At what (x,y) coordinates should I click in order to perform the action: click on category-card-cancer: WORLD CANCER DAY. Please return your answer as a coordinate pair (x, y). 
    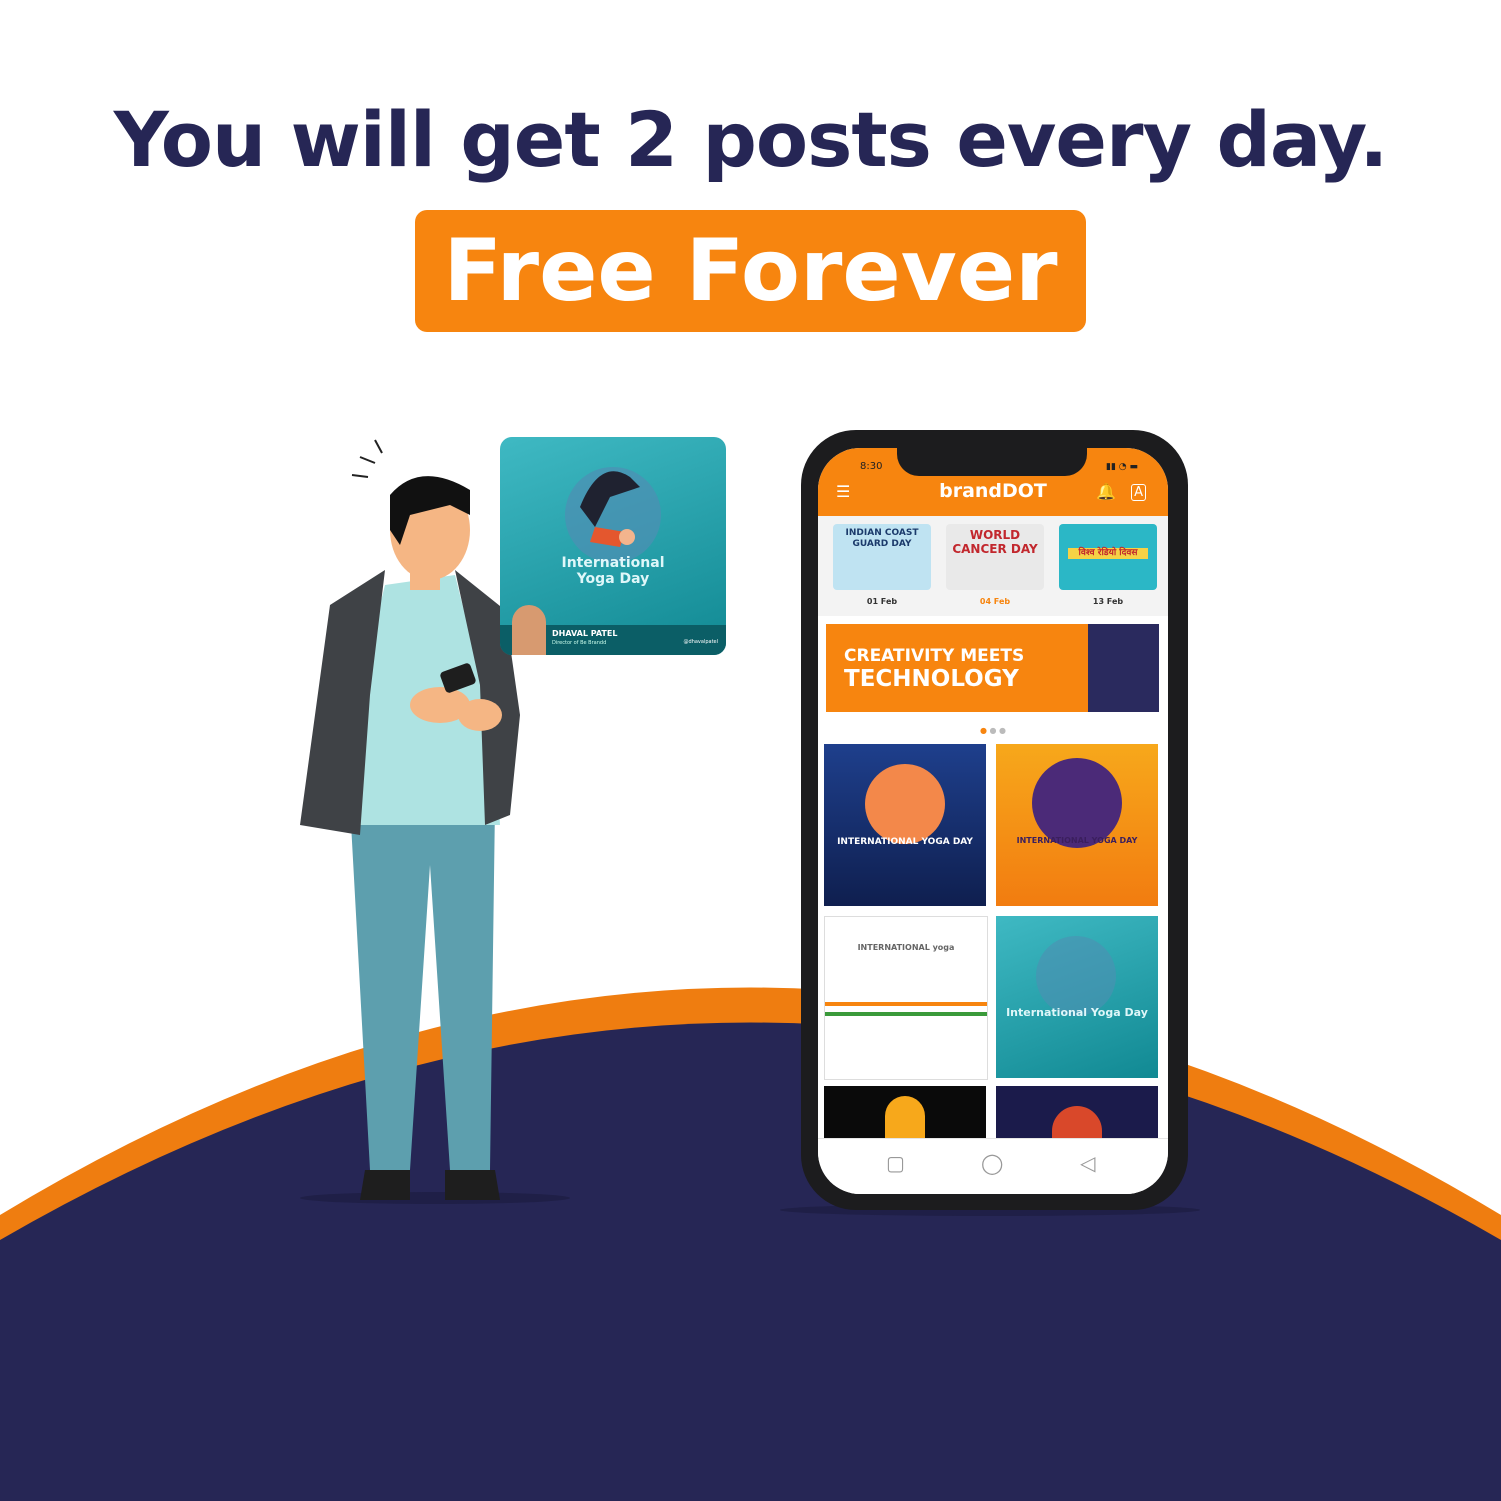
    Looking at the image, I should click on (995, 557).